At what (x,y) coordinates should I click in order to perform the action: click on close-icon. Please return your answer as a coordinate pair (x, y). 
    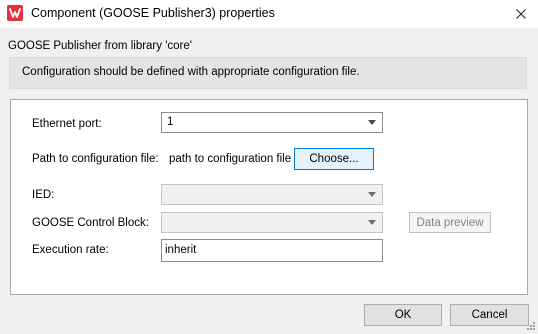
    Looking at the image, I should click on (521, 14).